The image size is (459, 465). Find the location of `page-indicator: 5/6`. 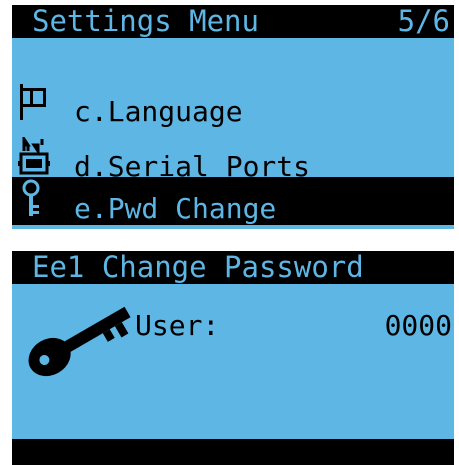

page-indicator: 5/6 is located at coordinates (423, 21).